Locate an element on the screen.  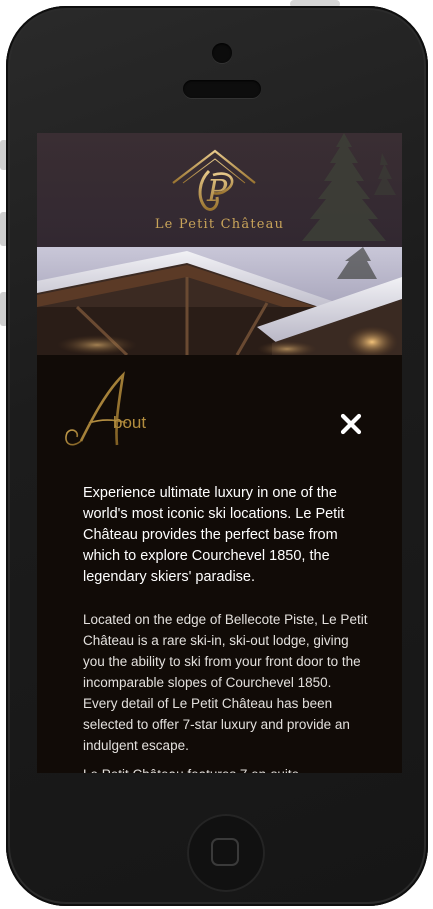
home-button is located at coordinates (226, 853).